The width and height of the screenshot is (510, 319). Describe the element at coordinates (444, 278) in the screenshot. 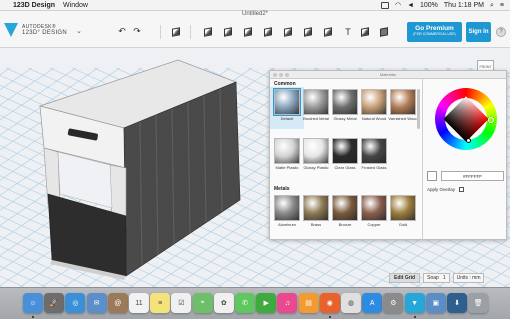

I see `snap-value: 1` at that location.